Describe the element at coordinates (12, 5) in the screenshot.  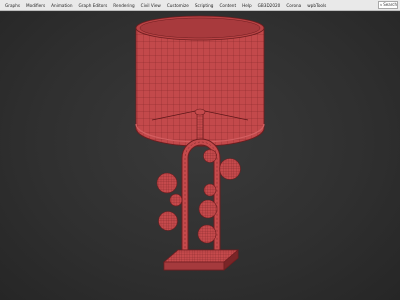
I see `menu-graphs: Graphs` at that location.